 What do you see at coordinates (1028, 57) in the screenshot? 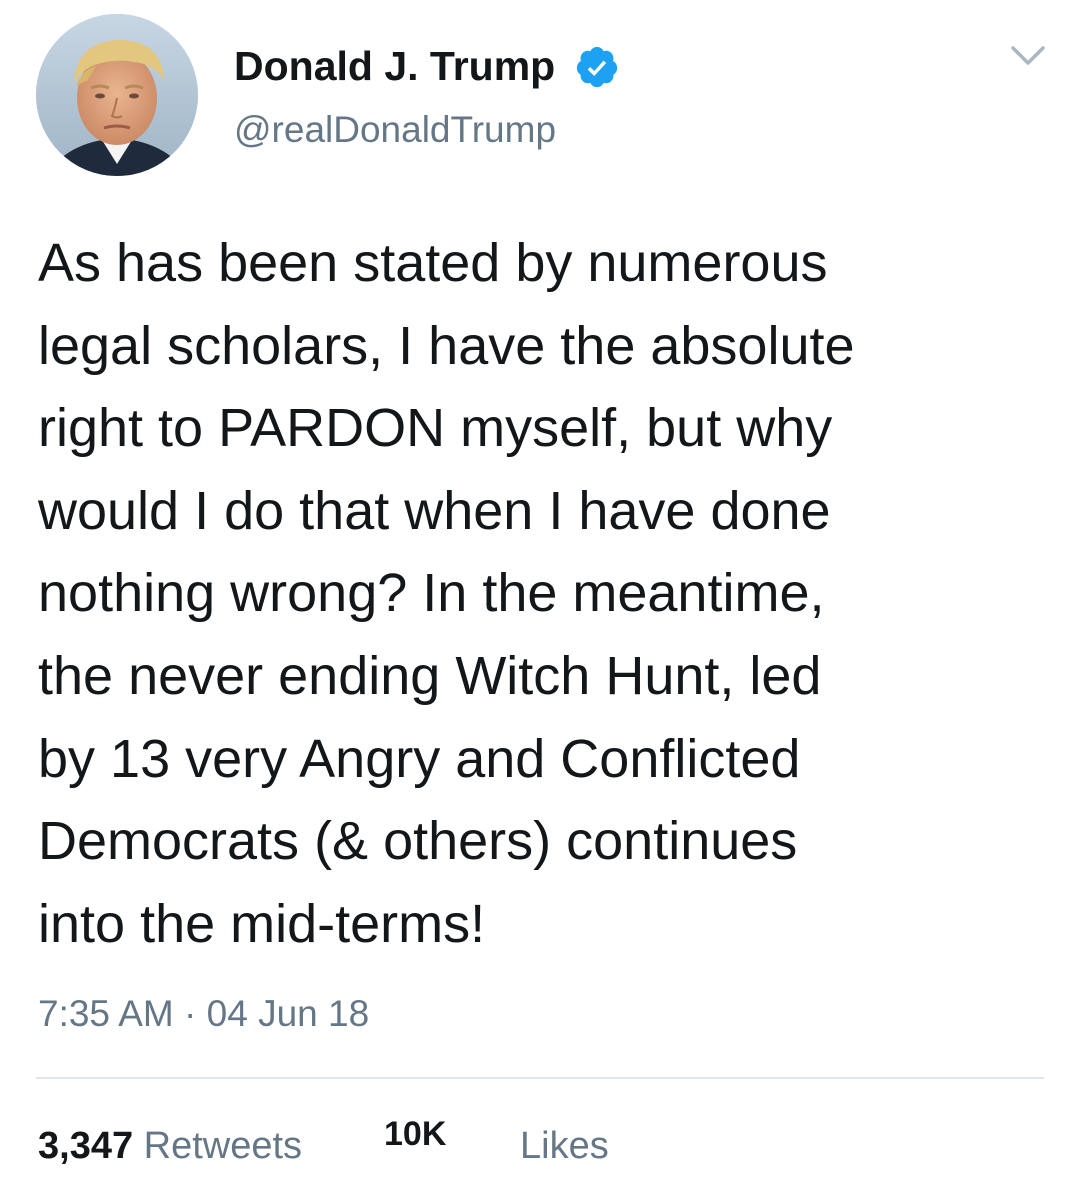
I see `chevron-down-icon` at bounding box center [1028, 57].